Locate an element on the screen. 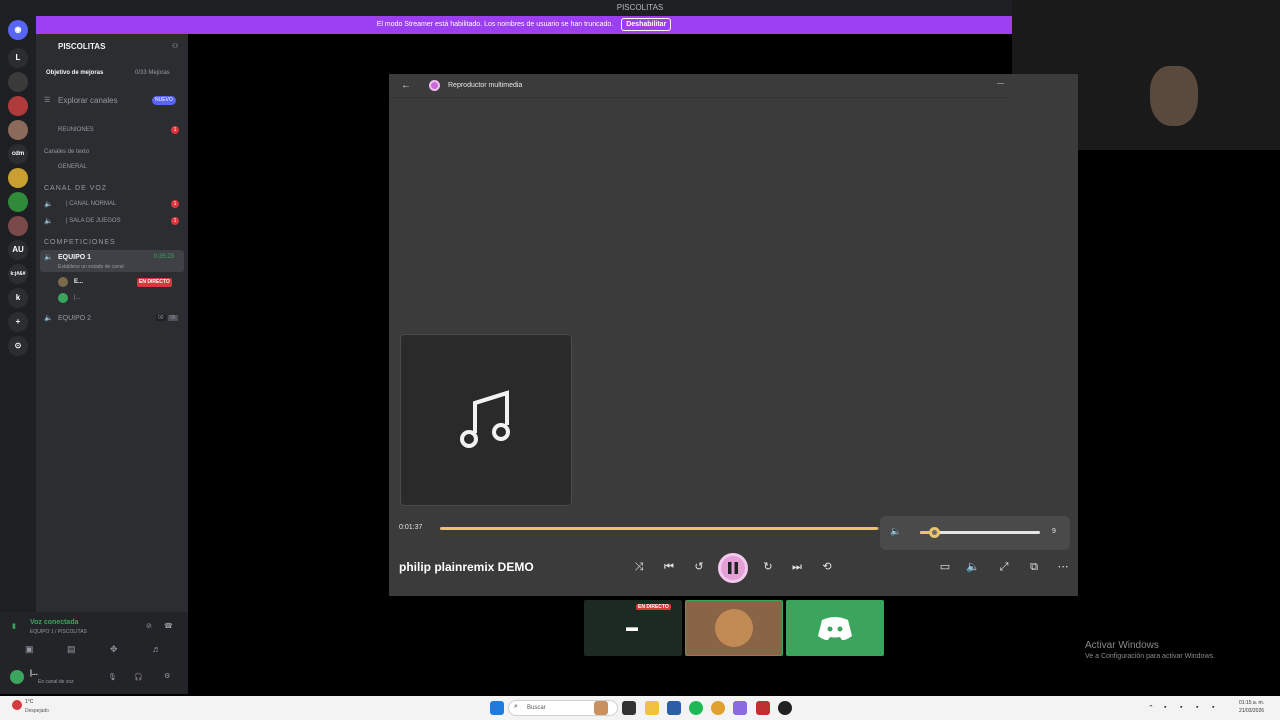 The width and height of the screenshot is (1280, 720). add-member-icon: ⚇ is located at coordinates (175, 46).